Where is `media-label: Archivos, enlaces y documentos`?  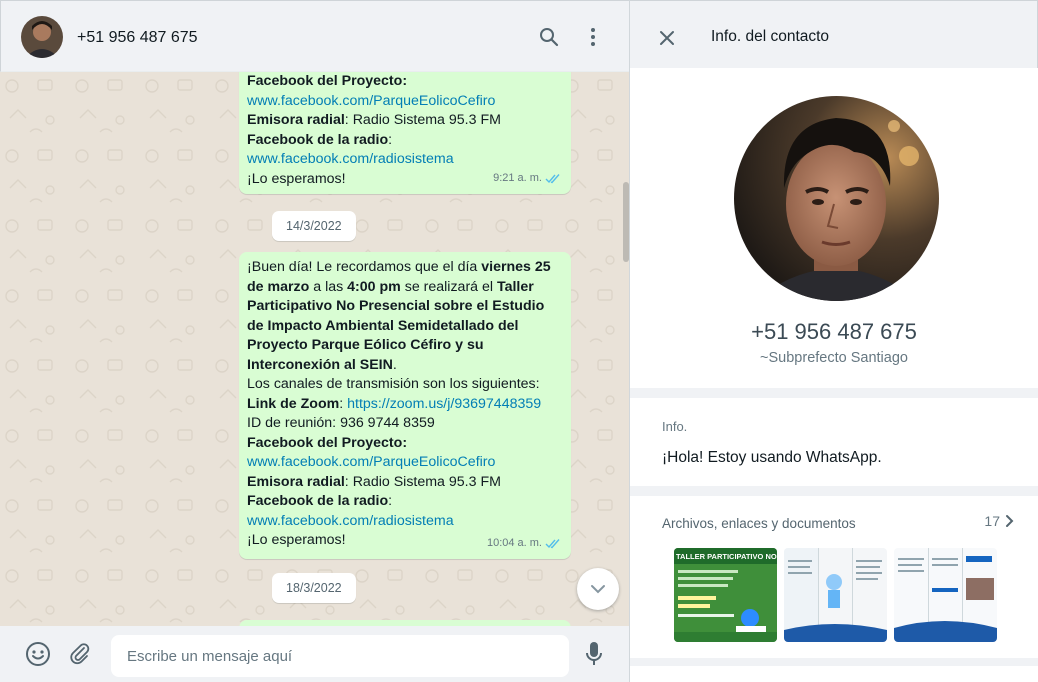 media-label: Archivos, enlaces y documentos is located at coordinates (759, 523).